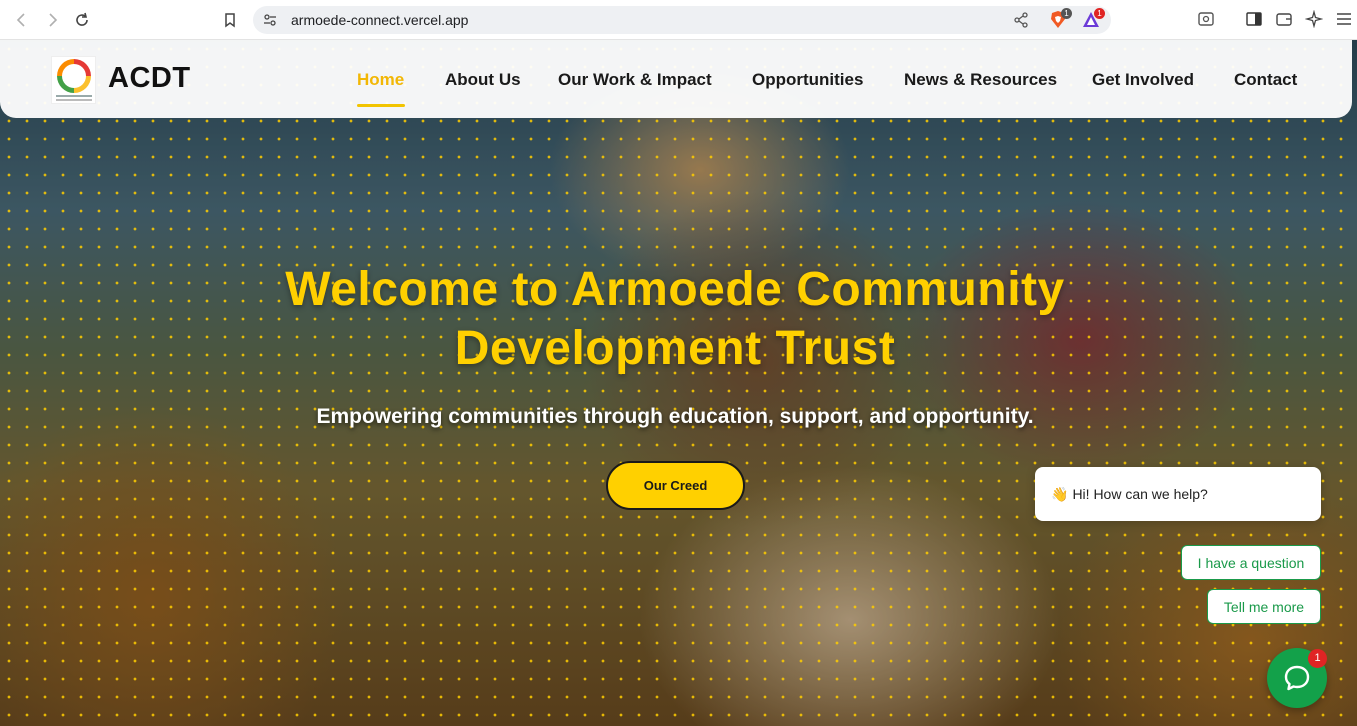 The image size is (1357, 726). What do you see at coordinates (270, 20) in the screenshot?
I see `site-settings-icon` at bounding box center [270, 20].